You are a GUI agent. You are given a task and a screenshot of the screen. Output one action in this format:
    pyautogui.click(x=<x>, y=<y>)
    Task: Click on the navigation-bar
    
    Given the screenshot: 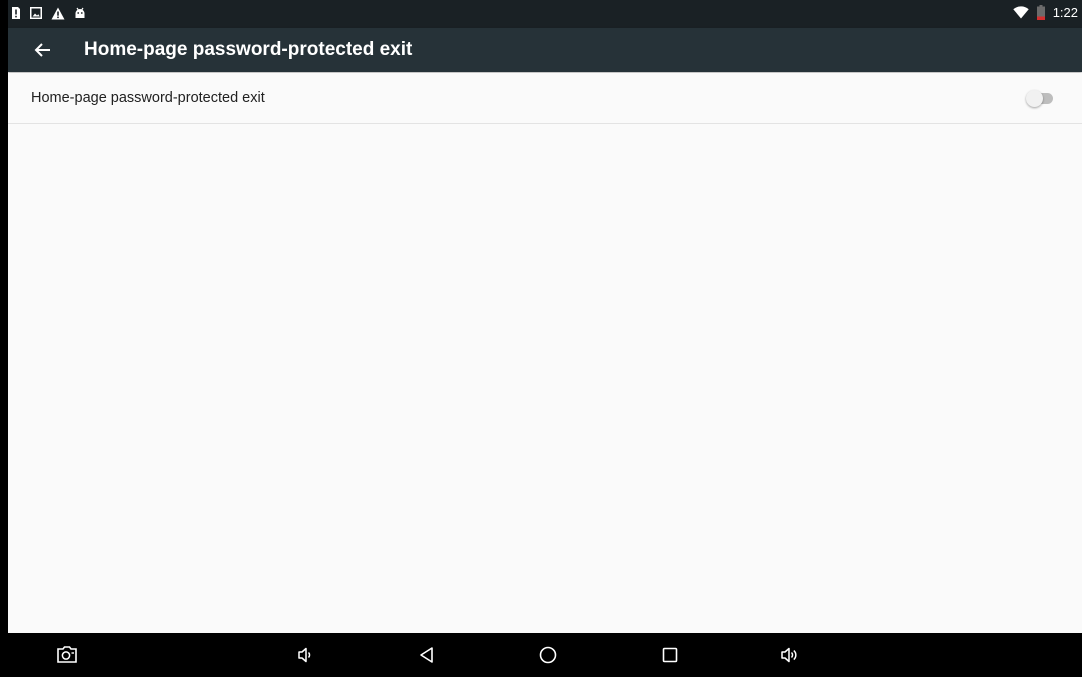 What is the action you would take?
    pyautogui.click(x=545, y=655)
    